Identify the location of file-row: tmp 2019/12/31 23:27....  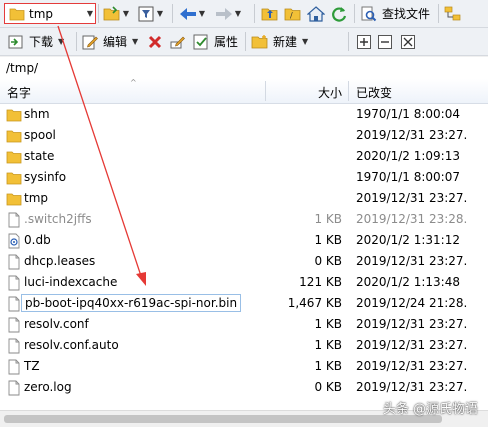
(244, 198).